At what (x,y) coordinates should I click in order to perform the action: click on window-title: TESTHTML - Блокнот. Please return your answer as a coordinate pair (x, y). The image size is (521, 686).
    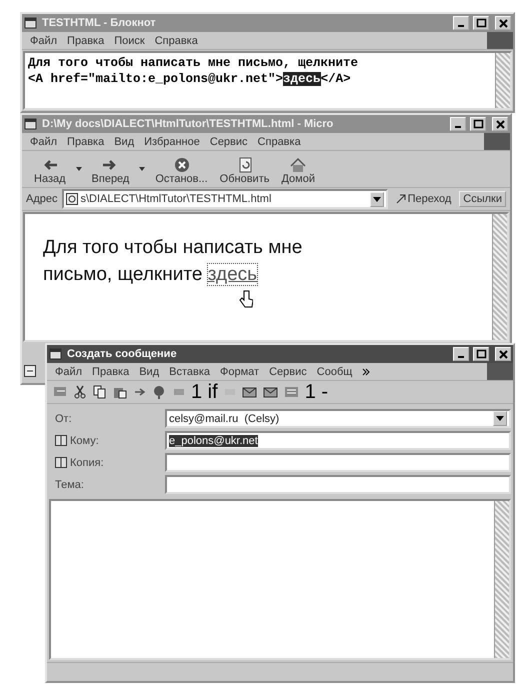
    Looking at the image, I should click on (99, 23).